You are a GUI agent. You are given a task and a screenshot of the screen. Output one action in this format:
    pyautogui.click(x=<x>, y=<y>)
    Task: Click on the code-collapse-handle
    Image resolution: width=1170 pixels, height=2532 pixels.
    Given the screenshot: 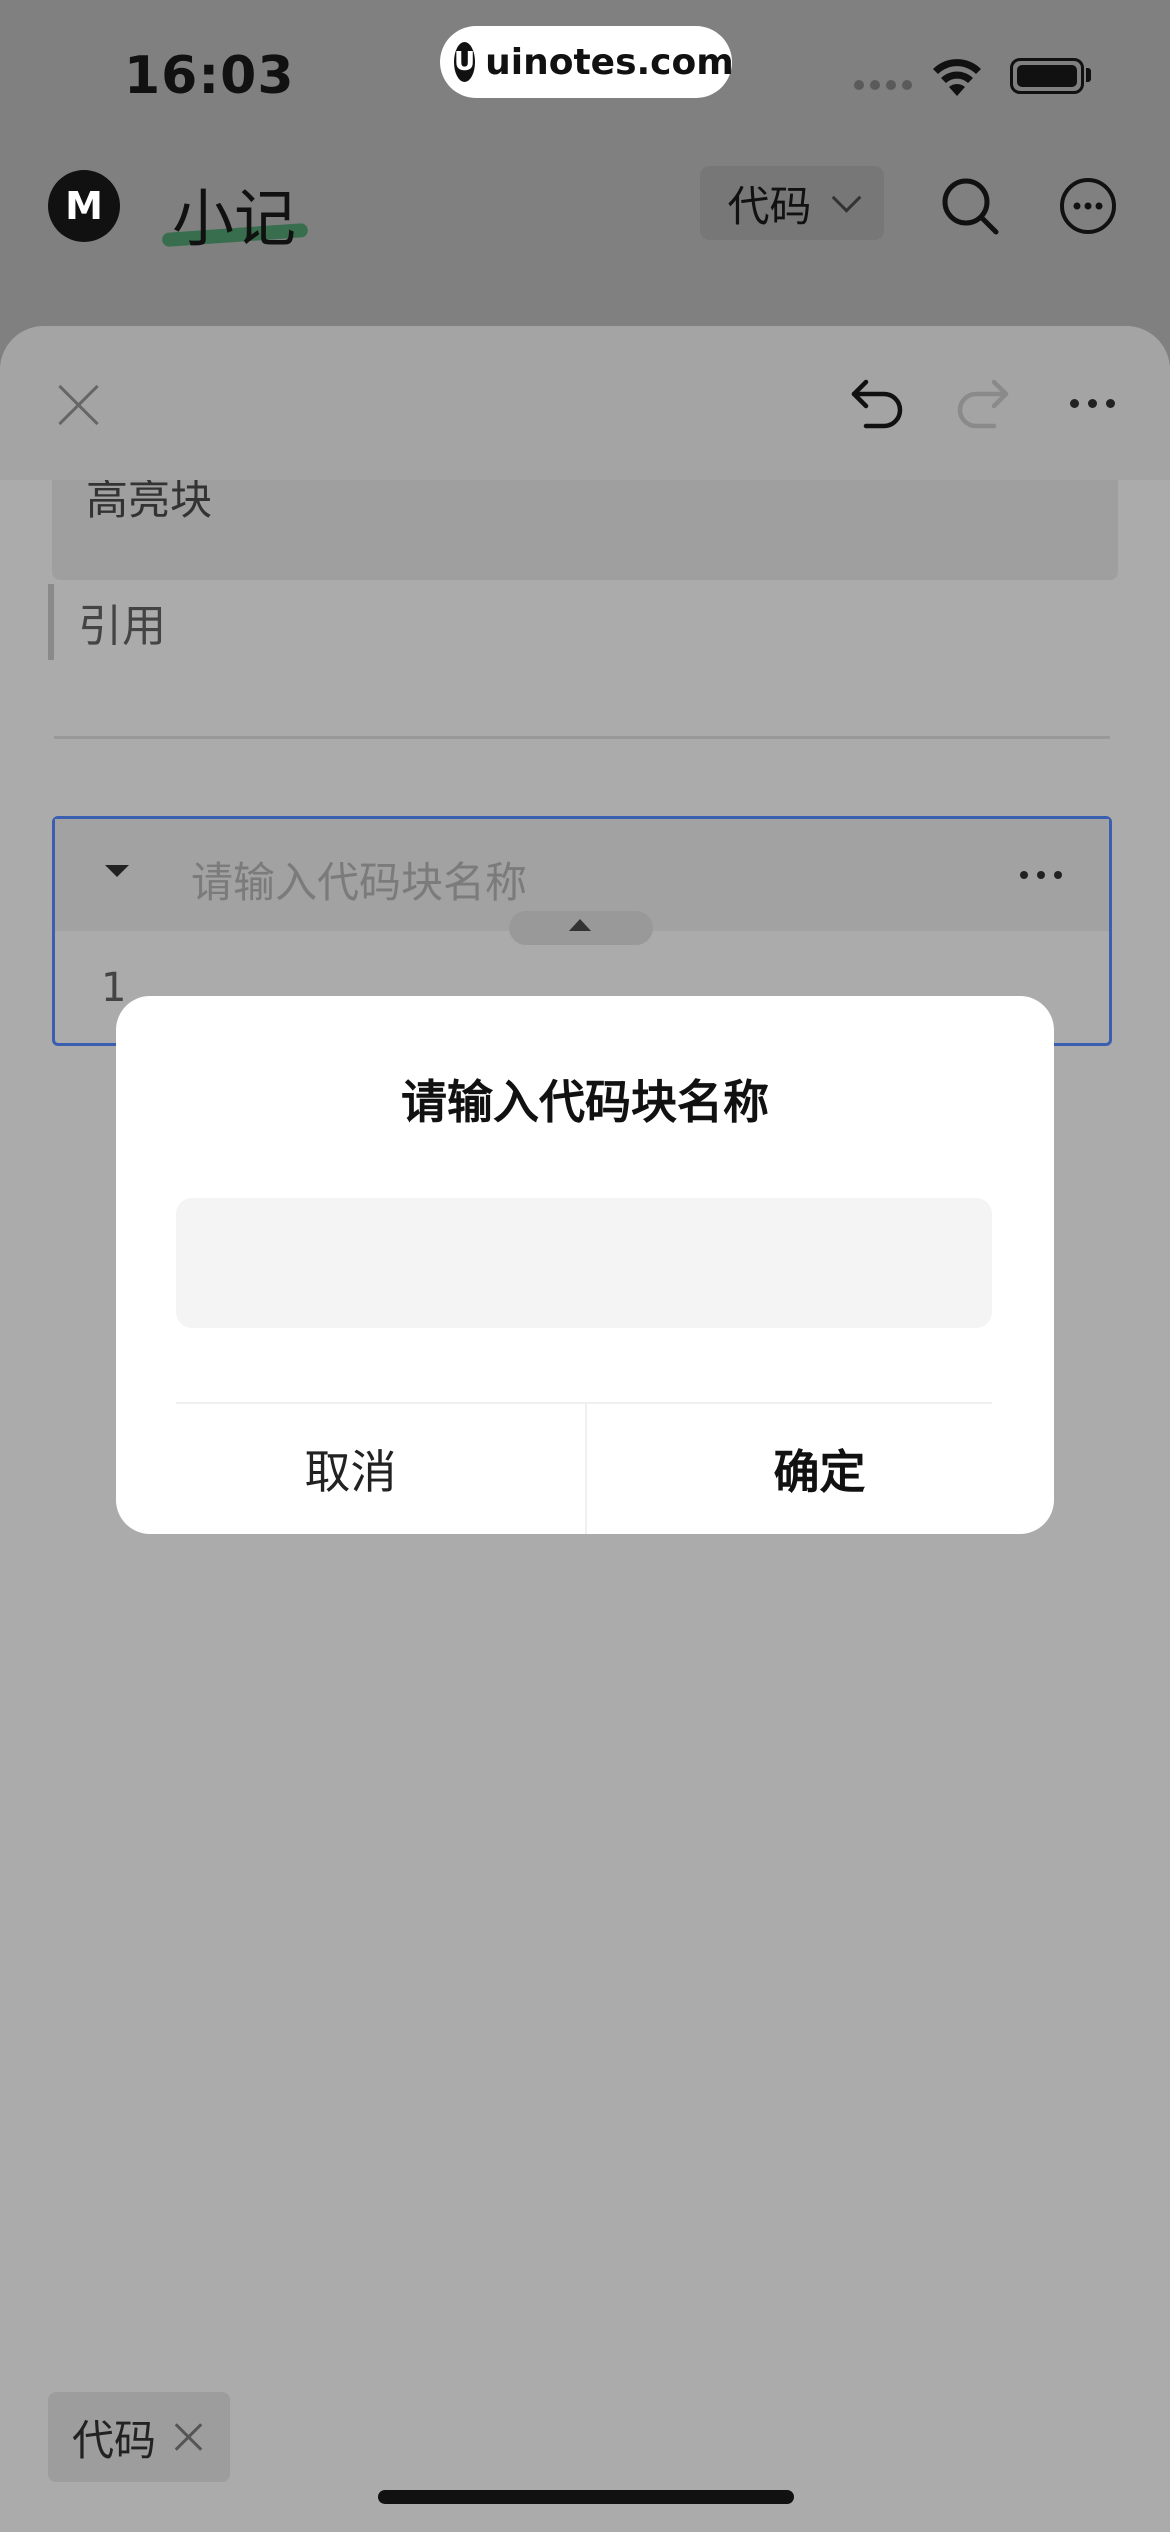 What is the action you would take?
    pyautogui.click(x=581, y=928)
    